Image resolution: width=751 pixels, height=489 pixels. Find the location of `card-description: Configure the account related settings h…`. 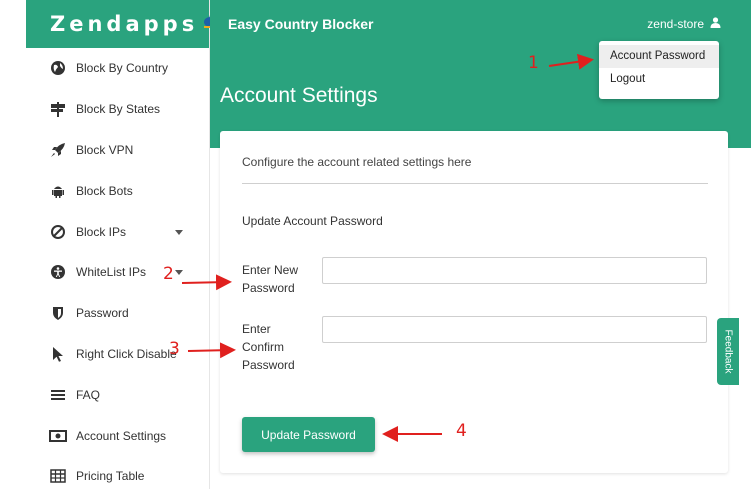

card-description: Configure the account related settings h… is located at coordinates (357, 162).